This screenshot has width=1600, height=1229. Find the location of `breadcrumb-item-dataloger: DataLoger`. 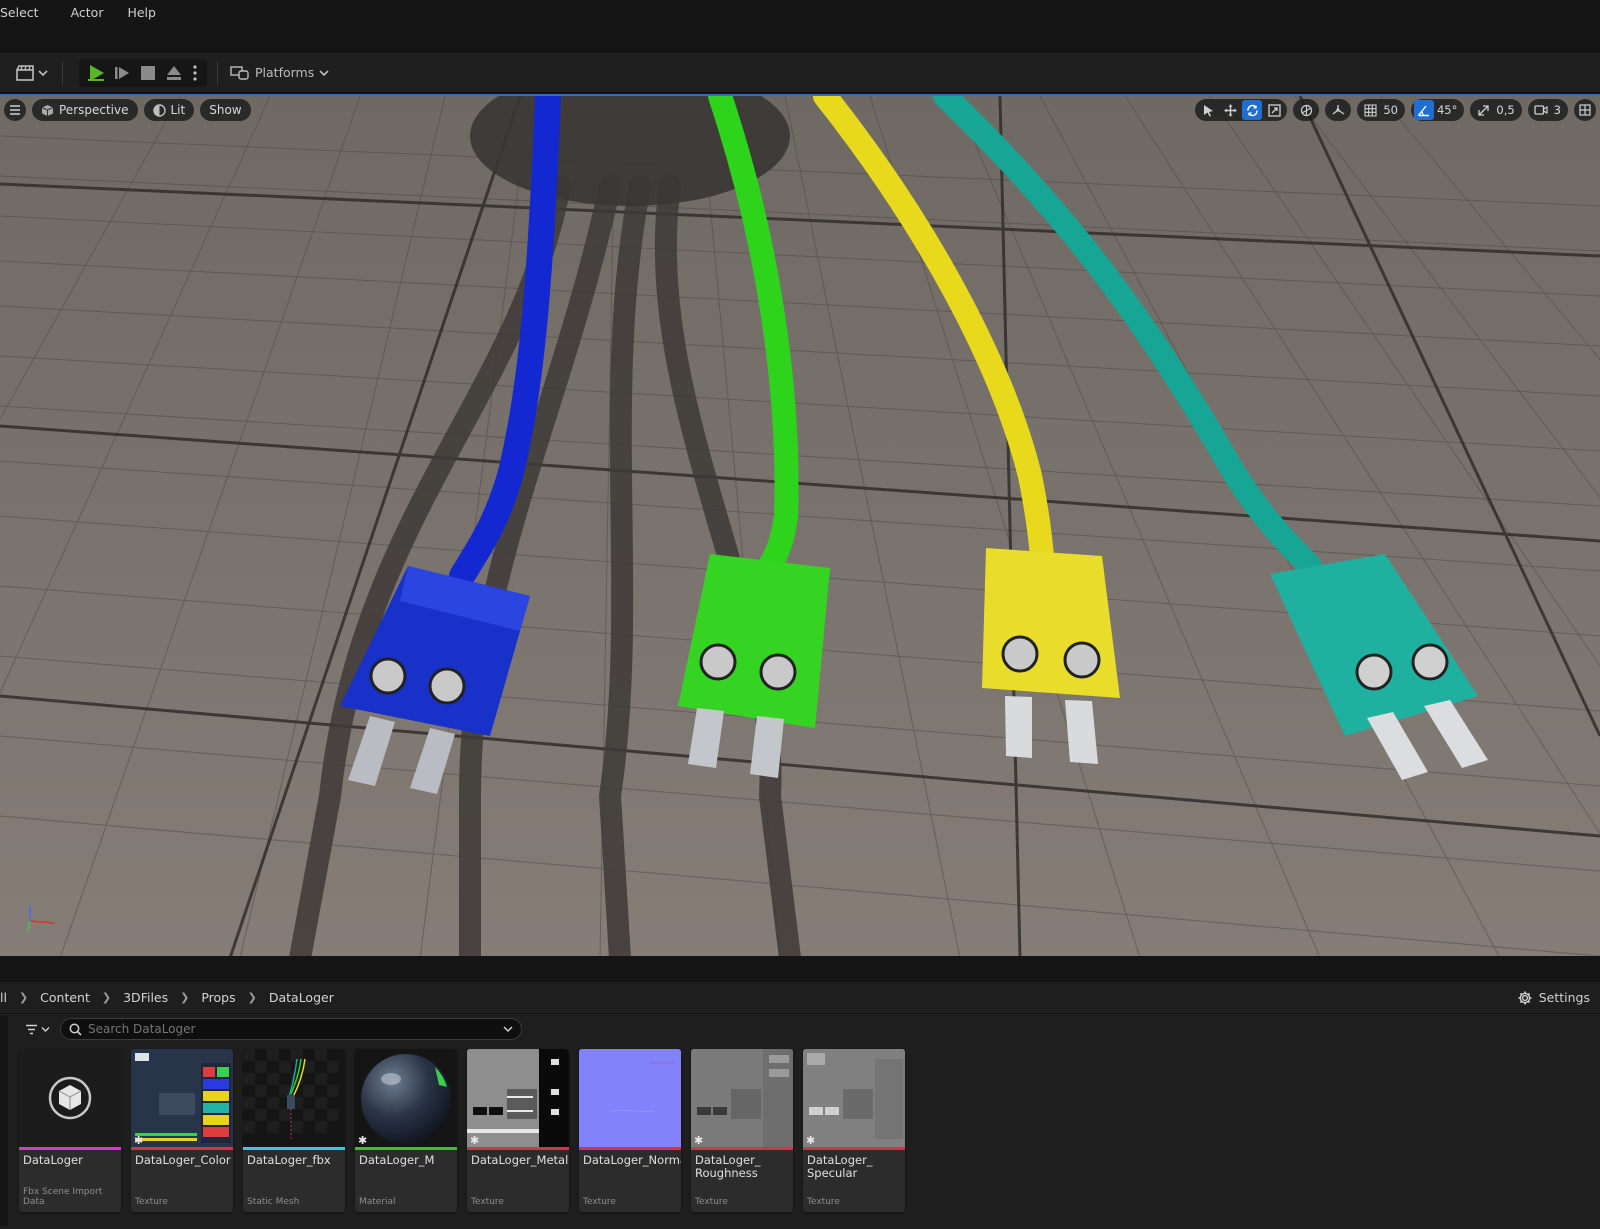

breadcrumb-item-dataloger: DataLoger is located at coordinates (301, 997).